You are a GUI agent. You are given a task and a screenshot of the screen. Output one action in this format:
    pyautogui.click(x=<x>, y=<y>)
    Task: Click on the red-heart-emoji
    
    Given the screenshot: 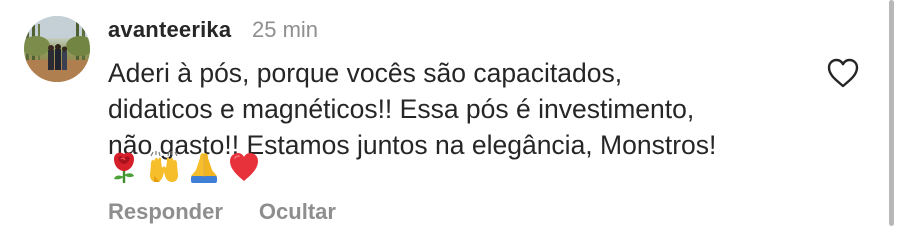 What is the action you would take?
    pyautogui.click(x=244, y=167)
    